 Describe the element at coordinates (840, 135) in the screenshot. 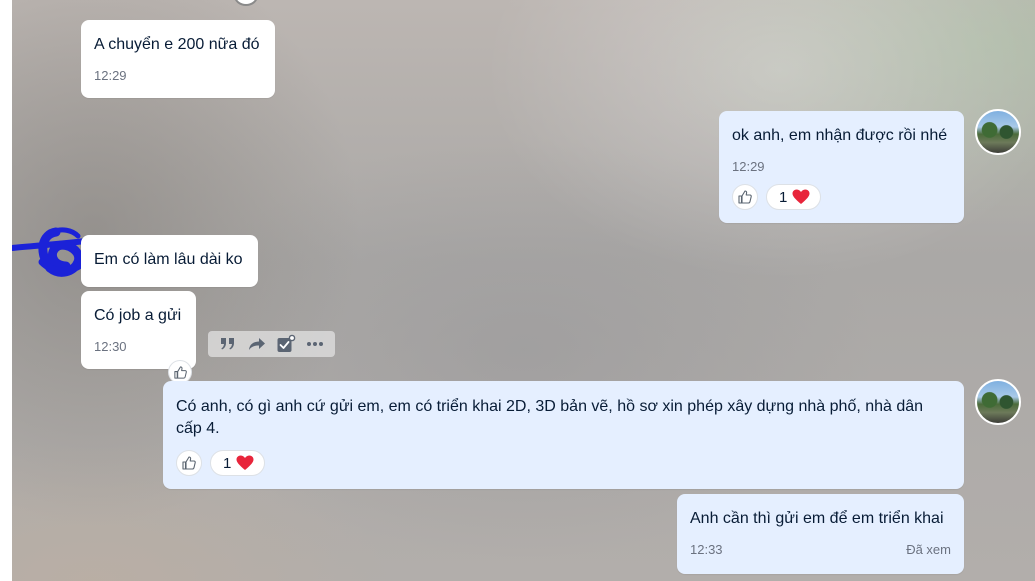

I see `message-text: ok anh, em nhận được rồi nhé` at that location.